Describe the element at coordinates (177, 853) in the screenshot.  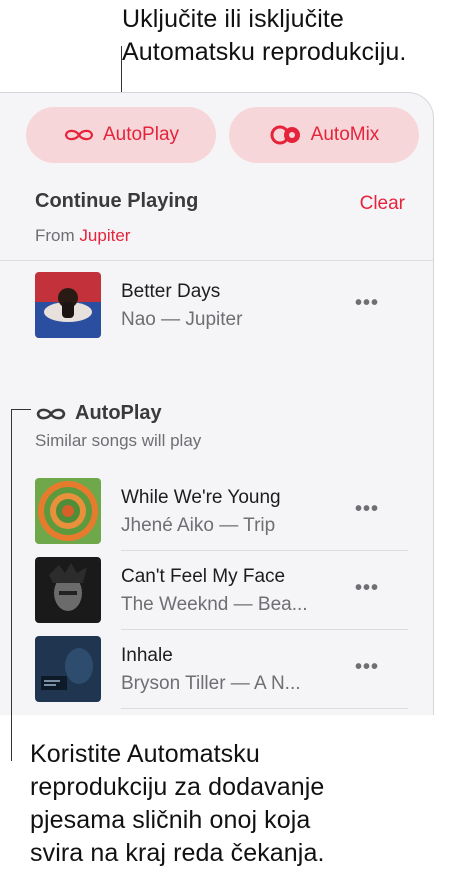
I see `callout-bottom-line-4: svira na kraj reda čekanja.` at that location.